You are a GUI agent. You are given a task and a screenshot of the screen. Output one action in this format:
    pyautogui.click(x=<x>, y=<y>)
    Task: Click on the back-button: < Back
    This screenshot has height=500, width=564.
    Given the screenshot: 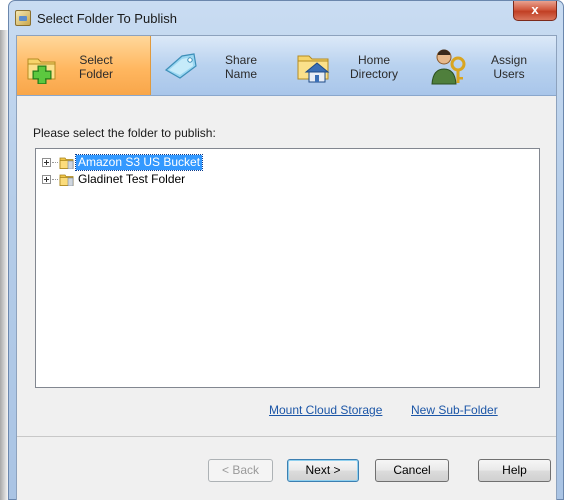 What is the action you would take?
    pyautogui.click(x=240, y=470)
    